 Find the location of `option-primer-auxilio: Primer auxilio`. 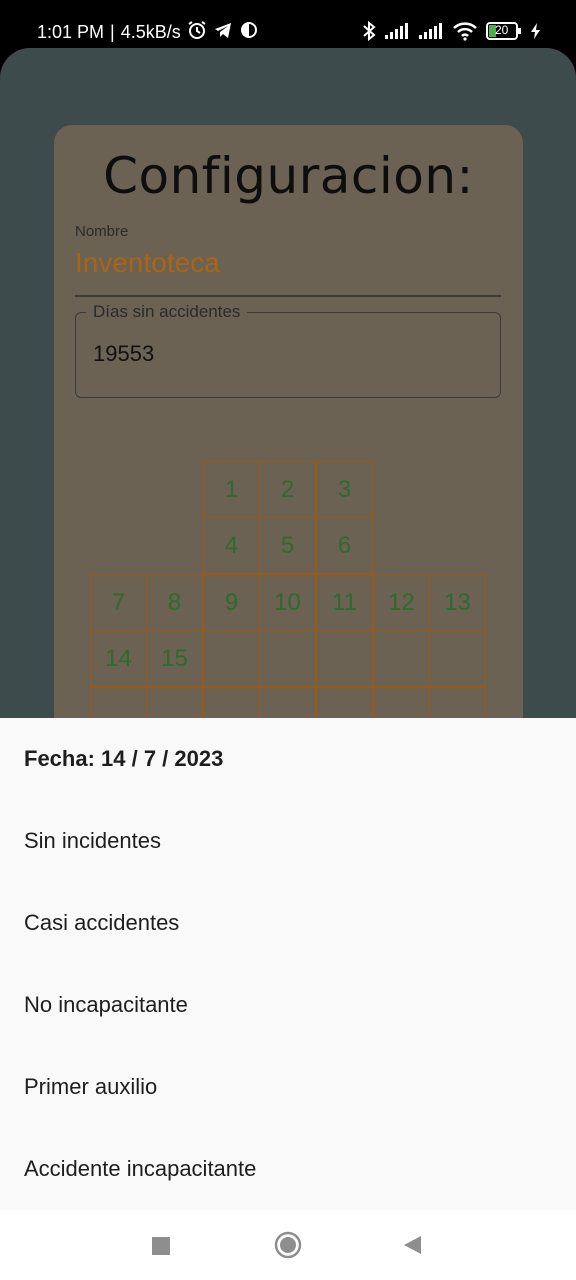

option-primer-auxilio: Primer auxilio is located at coordinates (288, 1087).